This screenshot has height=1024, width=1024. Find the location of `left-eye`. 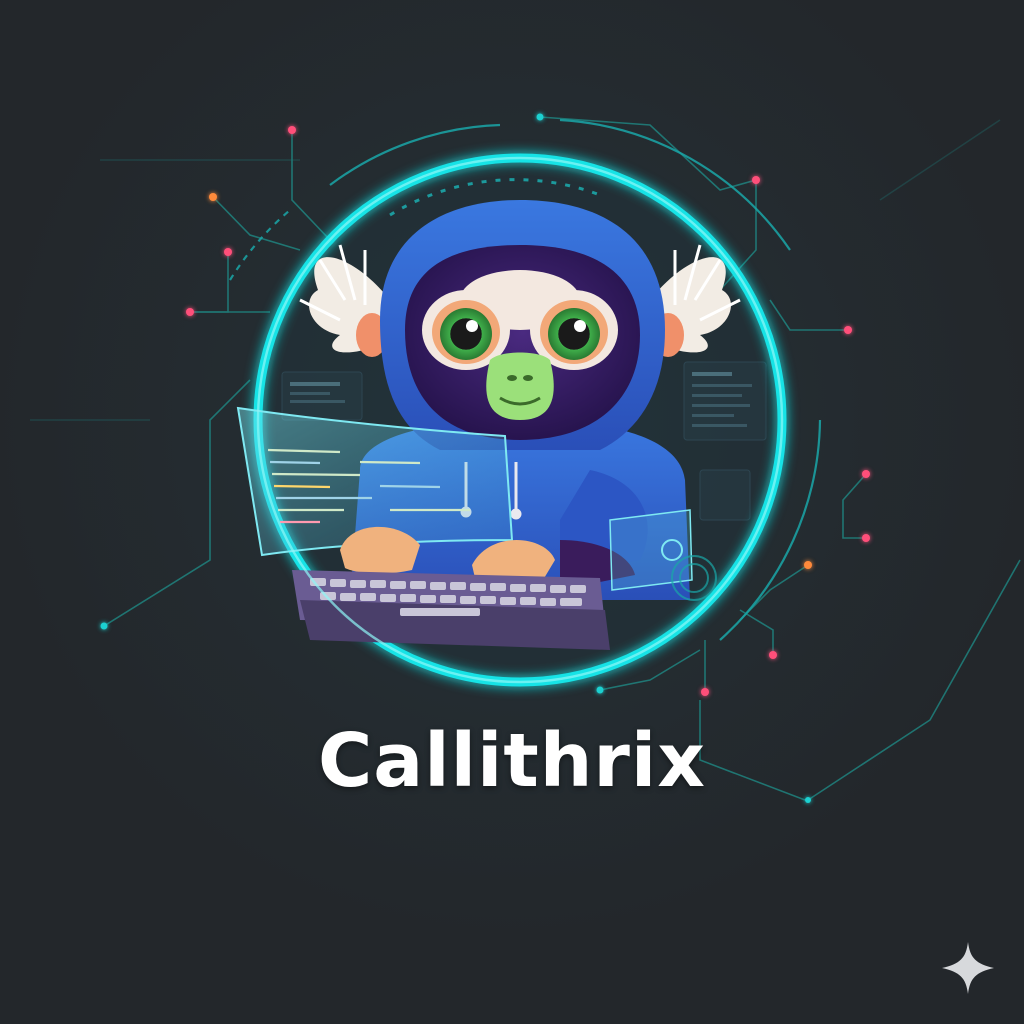

left-eye is located at coordinates (466, 334).